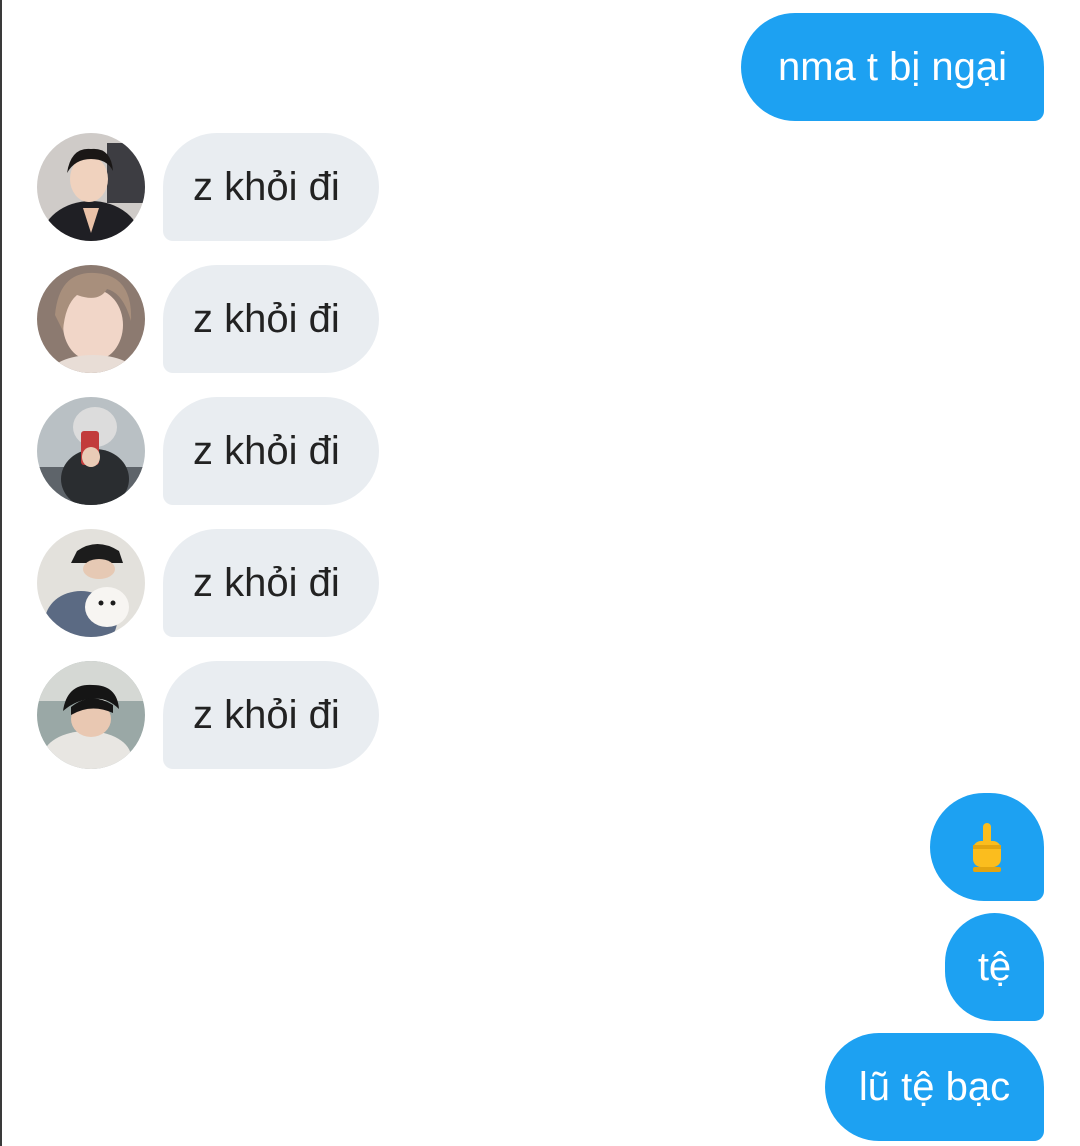 The image size is (1080, 1146). I want to click on middle-finger-emoji, so click(987, 847).